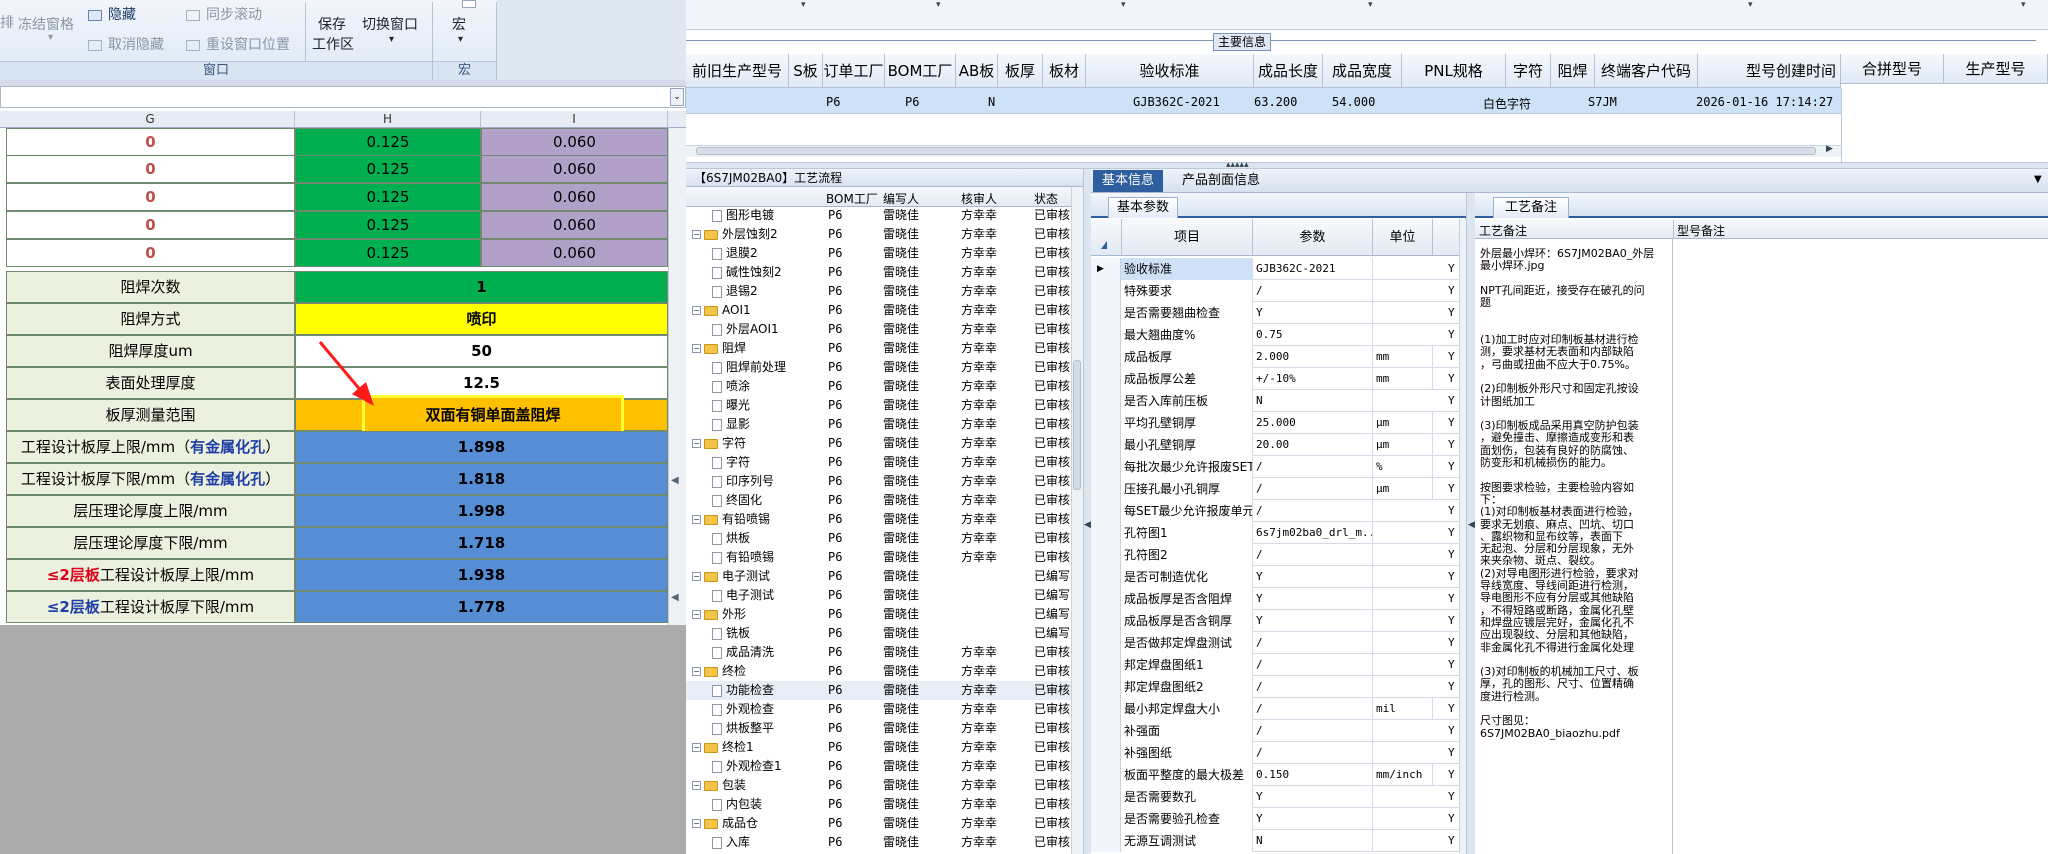 This screenshot has height=854, width=2048. Describe the element at coordinates (878, 519) in the screenshot. I see `tree-node: − 有铅喷锡 P6 雷晓佳 方幸幸 已审核` at that location.